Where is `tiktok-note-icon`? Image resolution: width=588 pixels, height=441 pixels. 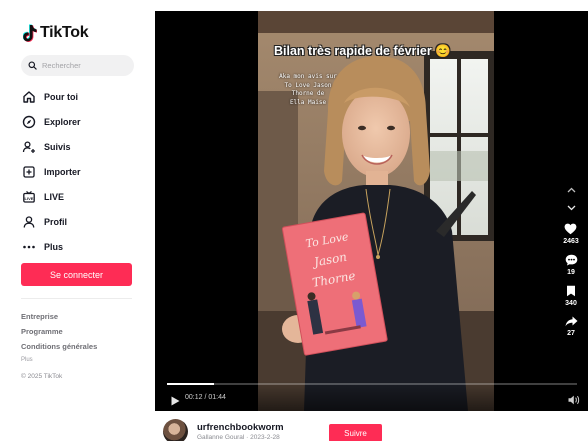
tiktok-note-icon is located at coordinates (30, 33).